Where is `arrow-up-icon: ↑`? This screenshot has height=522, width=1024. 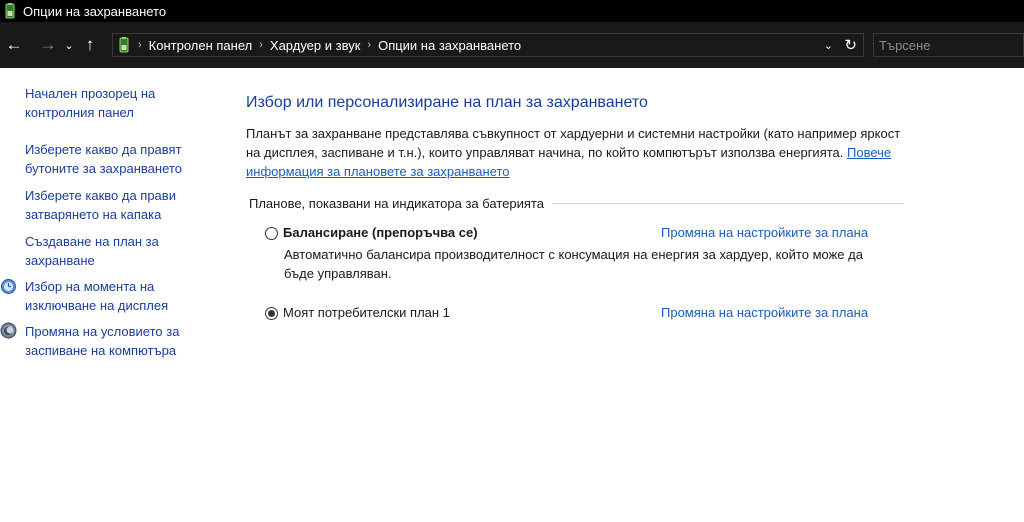
arrow-up-icon: ↑ is located at coordinates (90, 44).